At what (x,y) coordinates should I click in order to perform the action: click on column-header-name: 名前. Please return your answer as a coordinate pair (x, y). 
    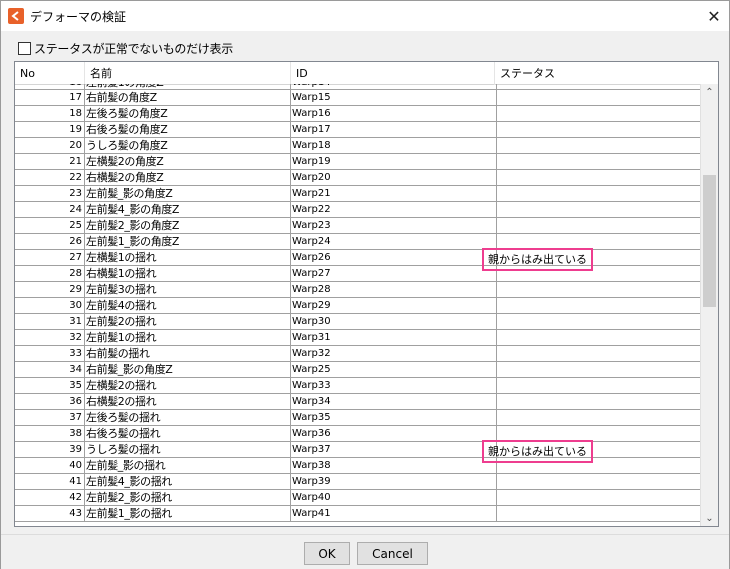
    Looking at the image, I should click on (188, 73).